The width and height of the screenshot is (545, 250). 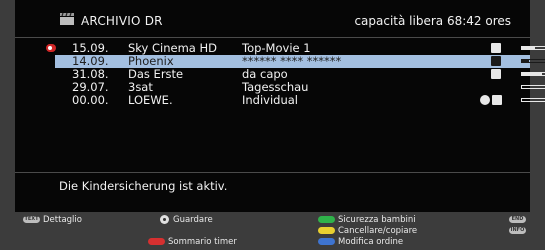 What do you see at coordinates (496, 48) in the screenshot?
I see `key-icon` at bounding box center [496, 48].